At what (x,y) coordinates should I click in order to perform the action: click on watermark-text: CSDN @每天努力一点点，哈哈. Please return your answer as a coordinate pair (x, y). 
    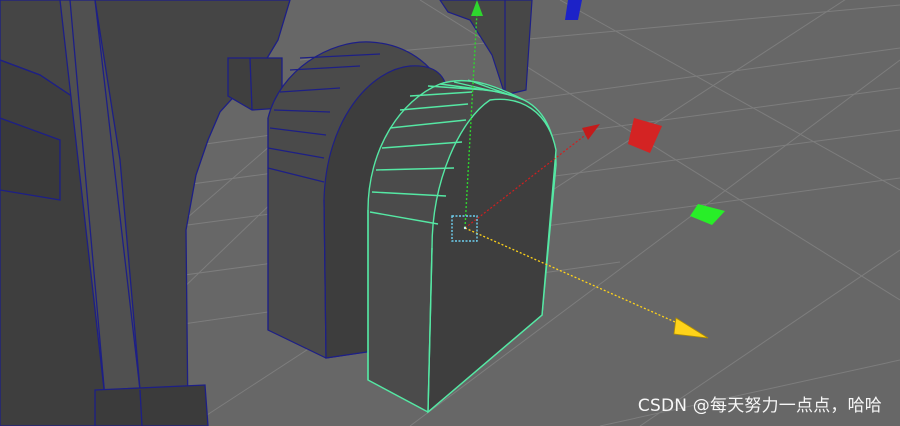
    Looking at the image, I should click on (759, 406).